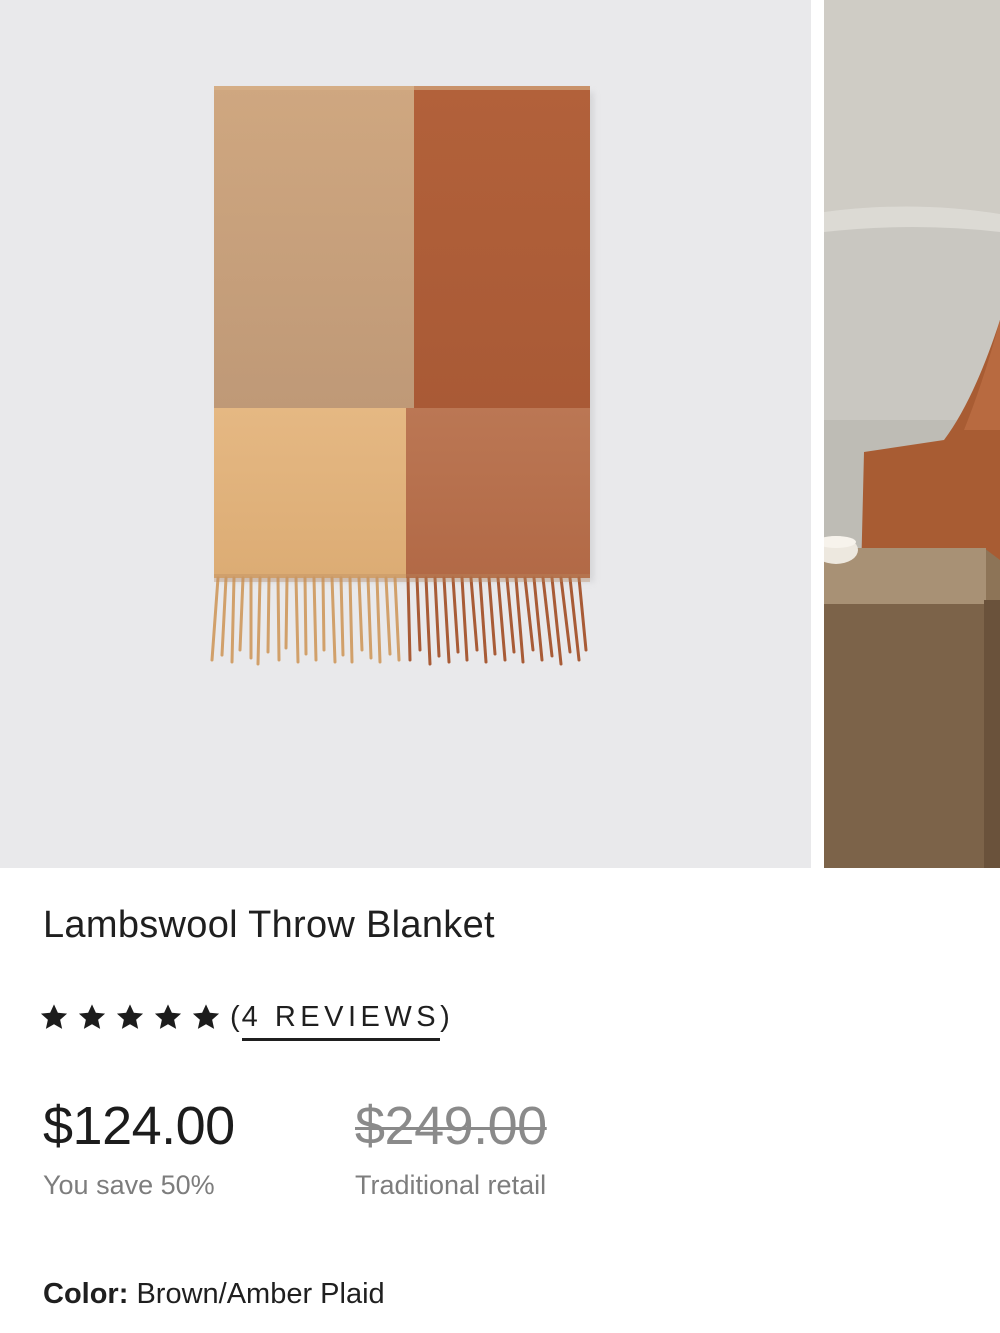 This screenshot has height=1333, width=1000. I want to click on star-rating, so click(133, 1017).